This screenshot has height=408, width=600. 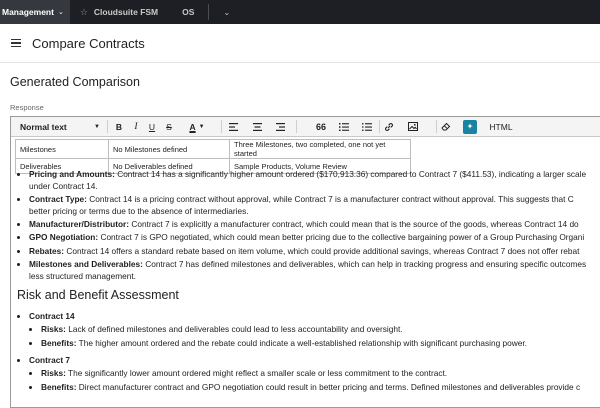 What do you see at coordinates (75, 82) in the screenshot?
I see `section-title: Generated Comparison` at bounding box center [75, 82].